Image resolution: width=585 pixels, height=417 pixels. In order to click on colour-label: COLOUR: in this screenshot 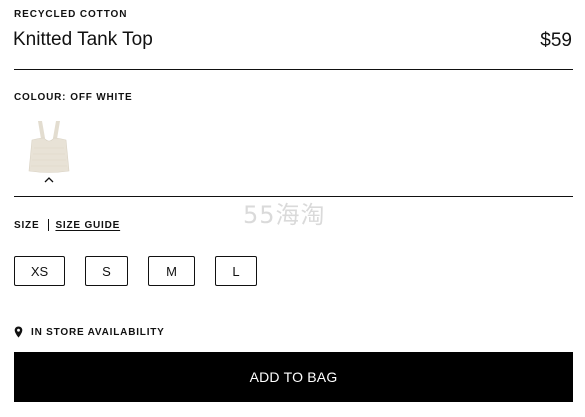, I will do `click(40, 97)`.